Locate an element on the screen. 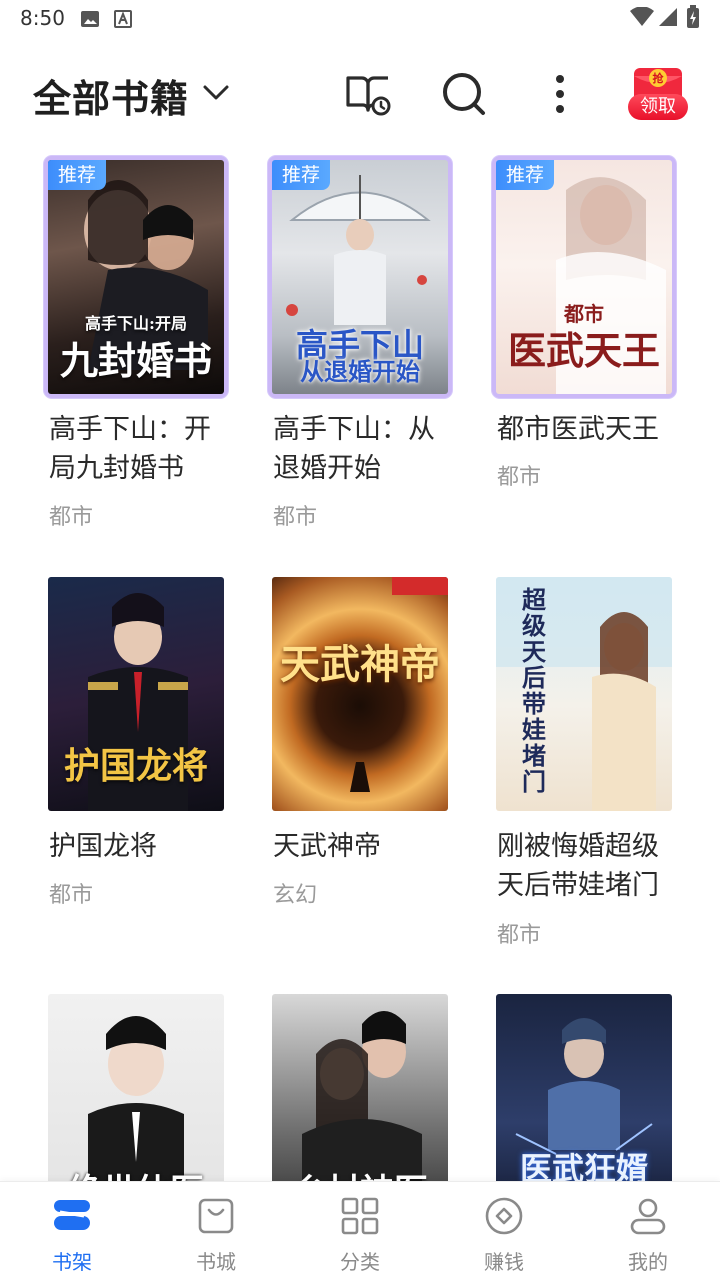 The image size is (720, 1281). book-title: 天武神帝 is located at coordinates (327, 846).